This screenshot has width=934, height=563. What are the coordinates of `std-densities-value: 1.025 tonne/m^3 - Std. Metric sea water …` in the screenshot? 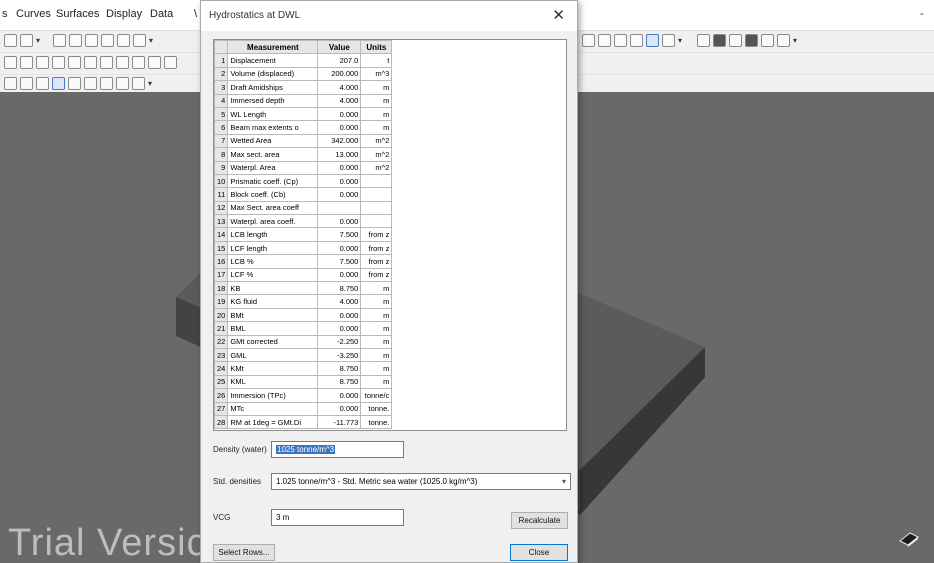 It's located at (377, 481).